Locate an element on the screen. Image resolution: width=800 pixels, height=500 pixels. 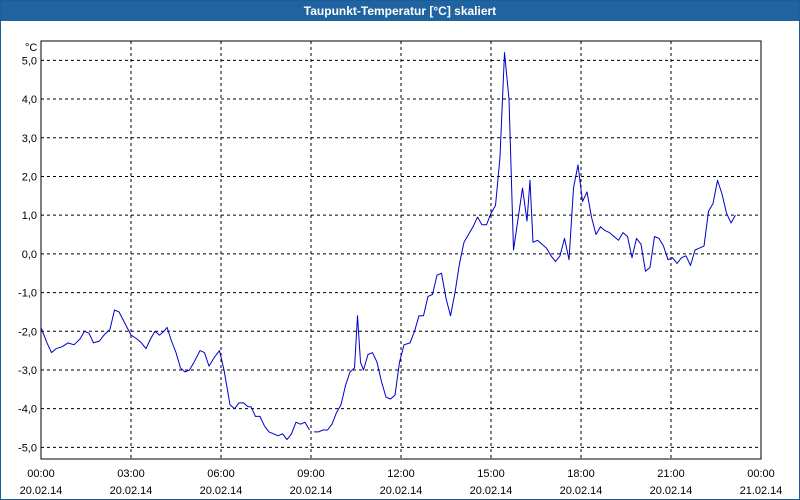
y-axis: 5,0 4,0 3,0 2,0 1,0 0,0 -1,0 -2,0 -3,0 -4,0 -5,0 is located at coordinates (27, 254).